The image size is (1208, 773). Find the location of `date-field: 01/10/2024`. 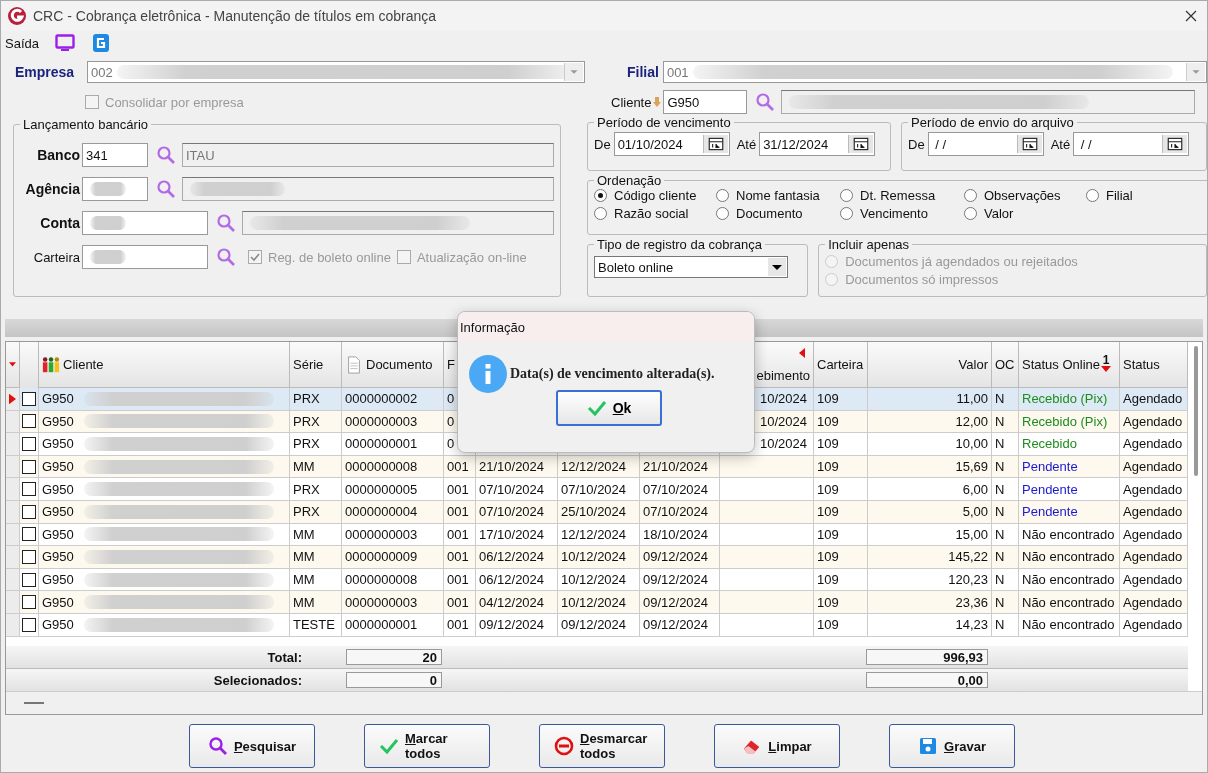

date-field: 01/10/2024 is located at coordinates (671, 144).